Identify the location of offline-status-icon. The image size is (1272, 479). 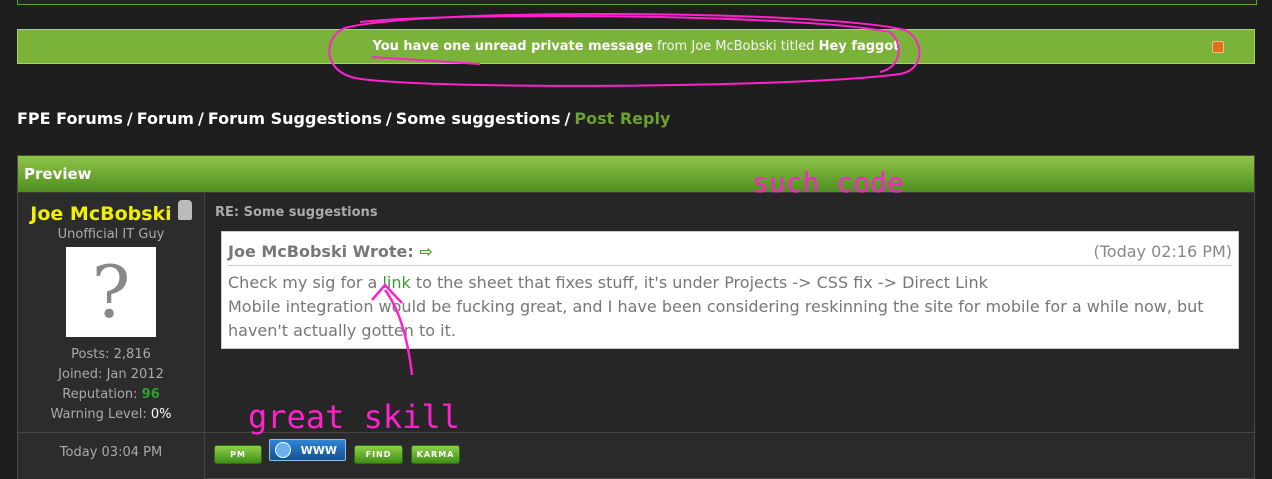
(184, 210).